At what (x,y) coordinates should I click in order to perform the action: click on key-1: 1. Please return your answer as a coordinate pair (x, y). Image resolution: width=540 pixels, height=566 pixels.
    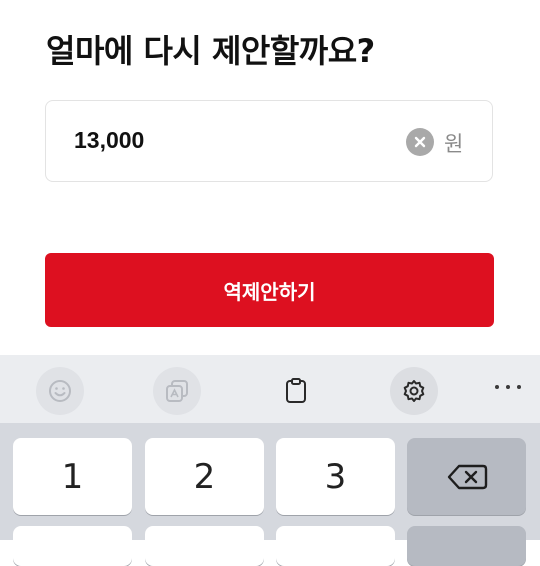
    Looking at the image, I should click on (72, 476).